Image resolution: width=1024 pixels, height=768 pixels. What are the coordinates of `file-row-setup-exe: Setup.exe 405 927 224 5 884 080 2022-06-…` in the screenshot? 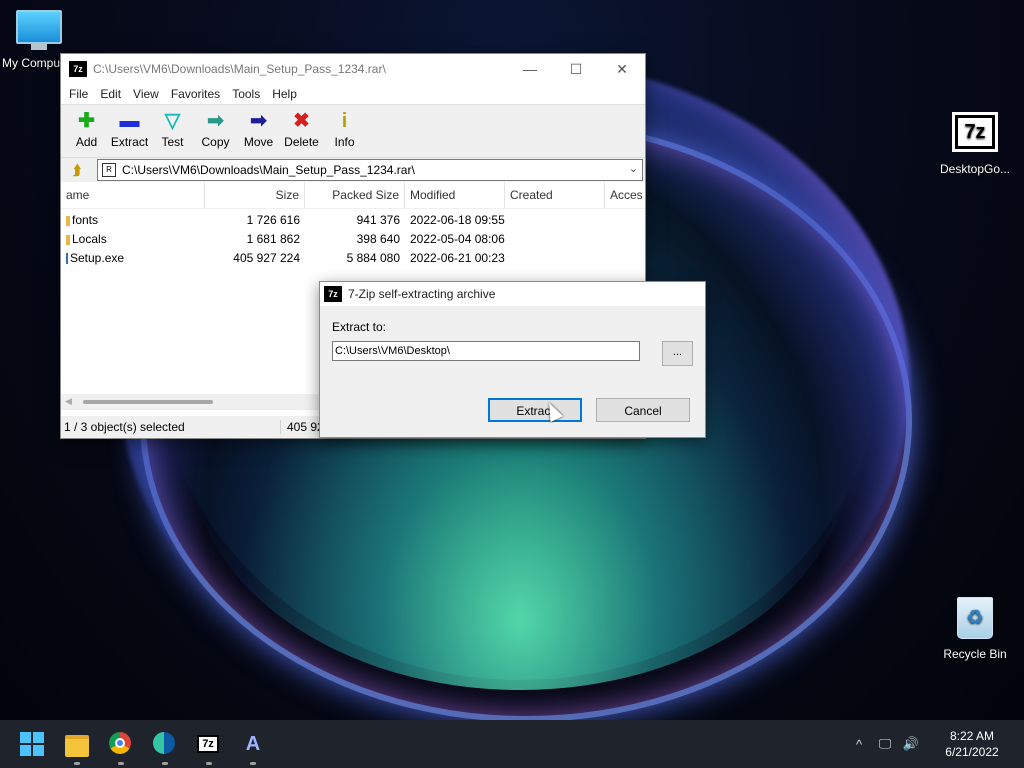 It's located at (353, 258).